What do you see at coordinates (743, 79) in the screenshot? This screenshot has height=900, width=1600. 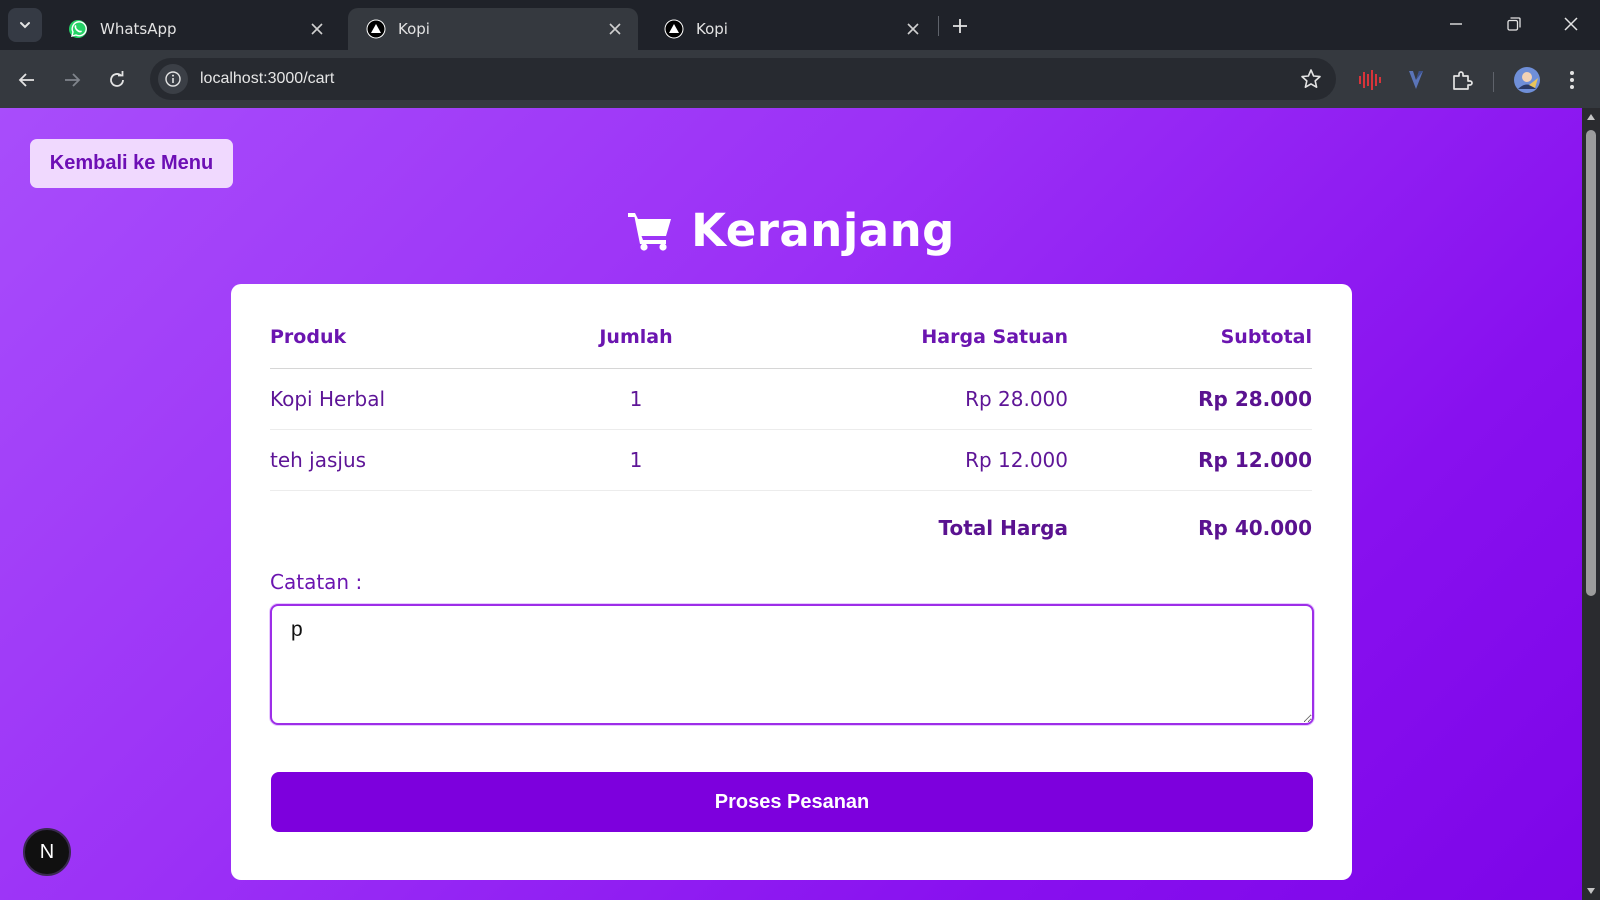 I see `address-bar: localhost:3000/cart` at bounding box center [743, 79].